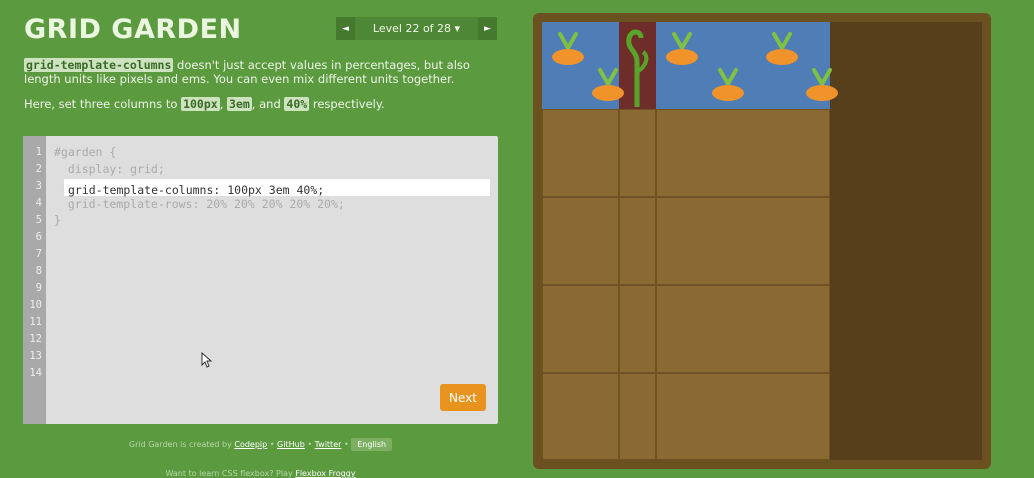 The height and width of the screenshot is (478, 1034). Describe the element at coordinates (99, 65) in the screenshot. I see `code-term: grid-template-columns` at that location.